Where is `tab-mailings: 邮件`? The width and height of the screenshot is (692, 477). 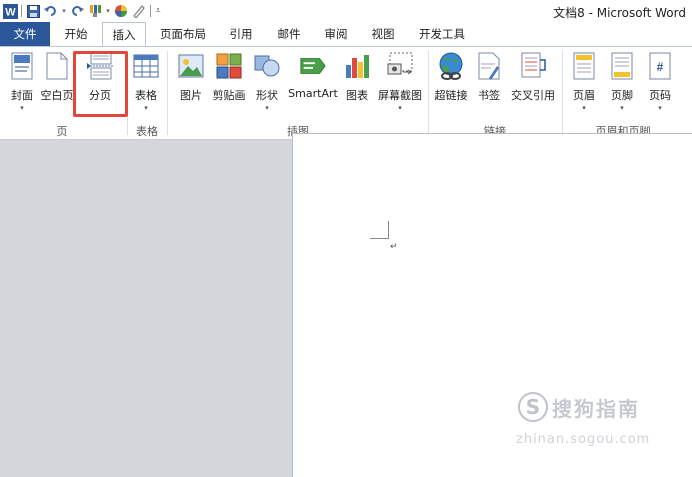 tab-mailings: 邮件 is located at coordinates (289, 34).